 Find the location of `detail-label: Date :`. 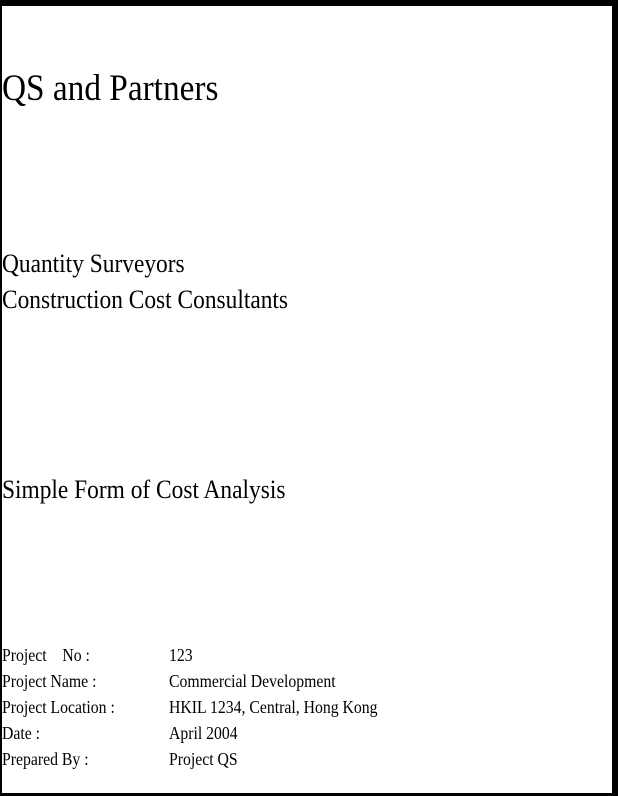

detail-label: Date : is located at coordinates (21, 733).